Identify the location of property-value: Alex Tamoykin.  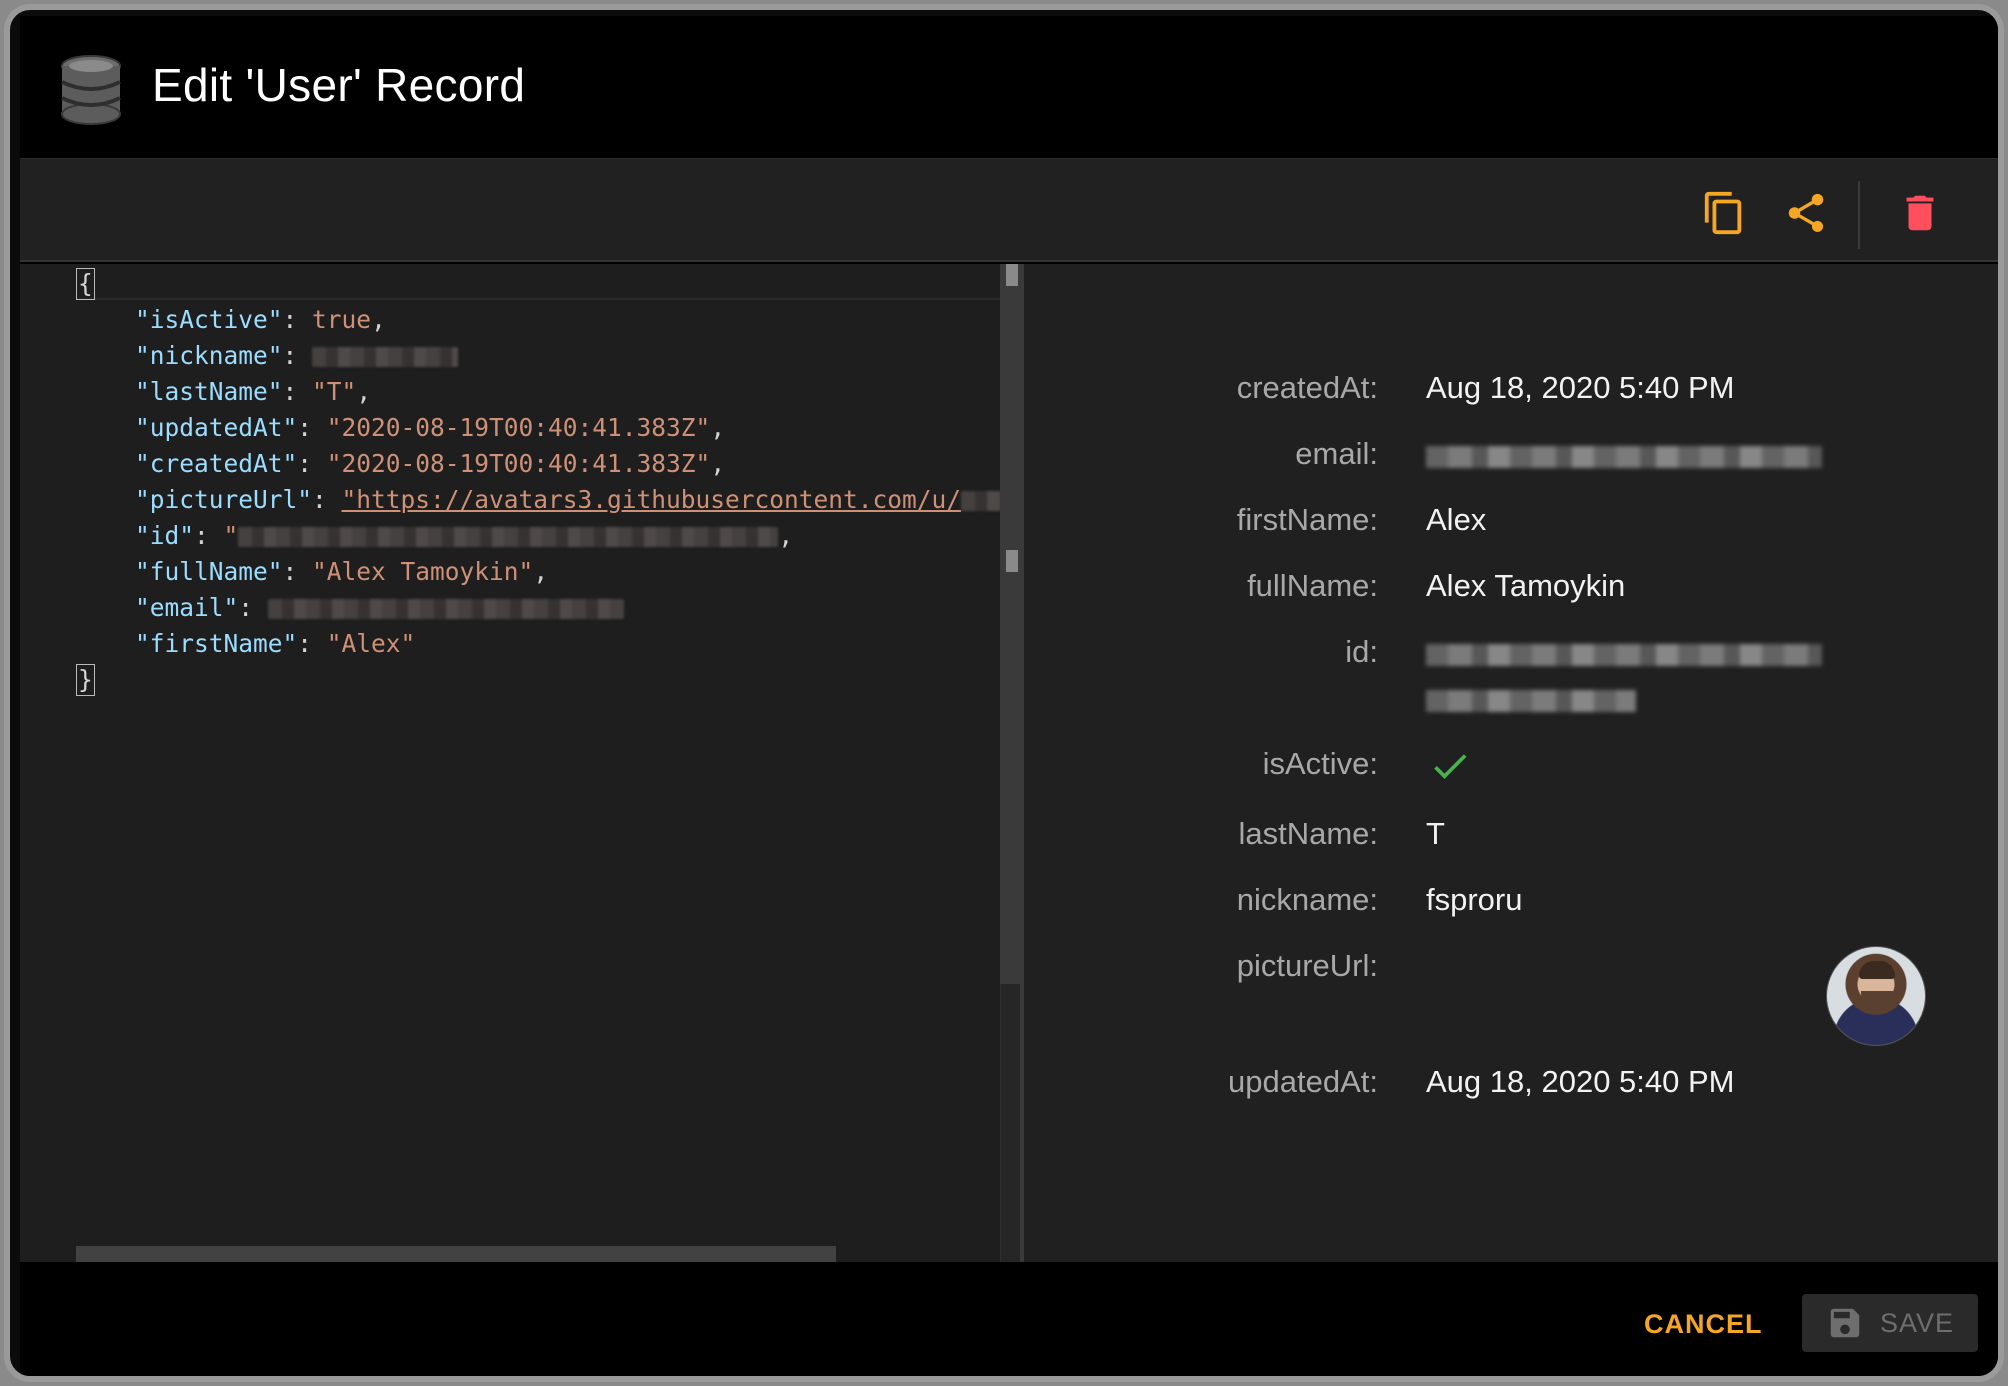
(1526, 585).